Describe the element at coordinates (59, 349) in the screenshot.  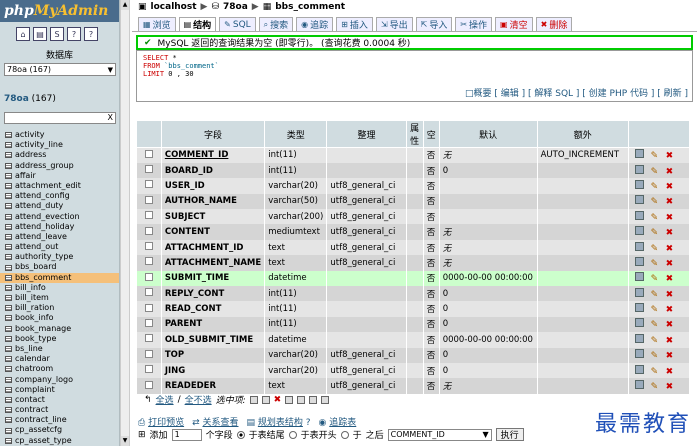
I see `sidebar-table-bs_line: bs_line` at that location.